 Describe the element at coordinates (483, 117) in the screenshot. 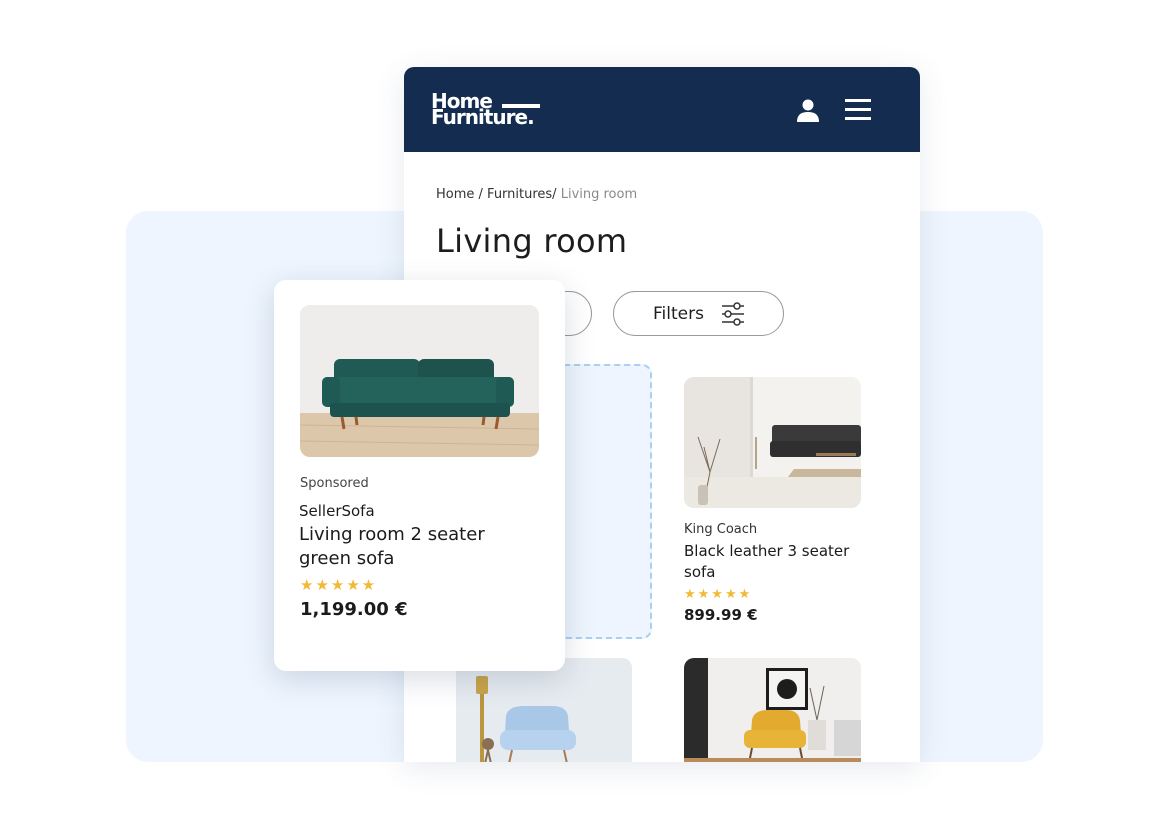

I see `logo-line-2: Furniture.` at that location.